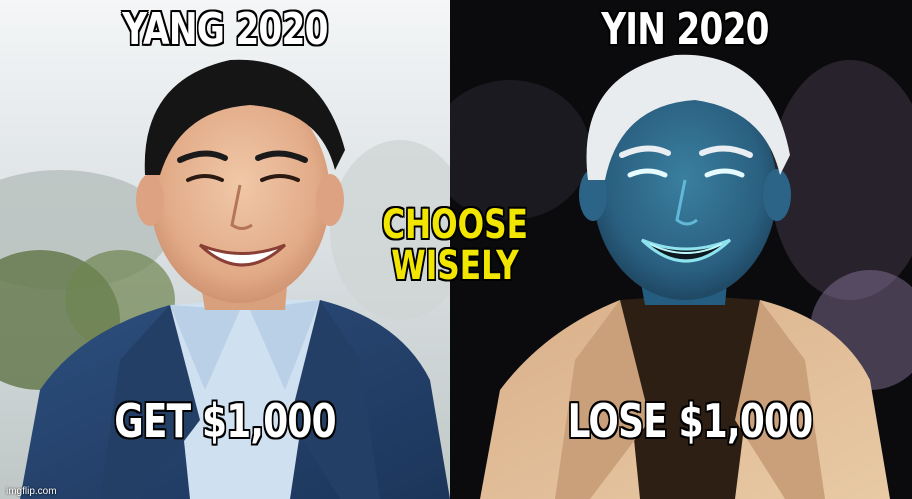 The image size is (912, 499). Describe the element at coordinates (455, 265) in the screenshot. I see `choose-wisely-line2: WISELY` at that location.